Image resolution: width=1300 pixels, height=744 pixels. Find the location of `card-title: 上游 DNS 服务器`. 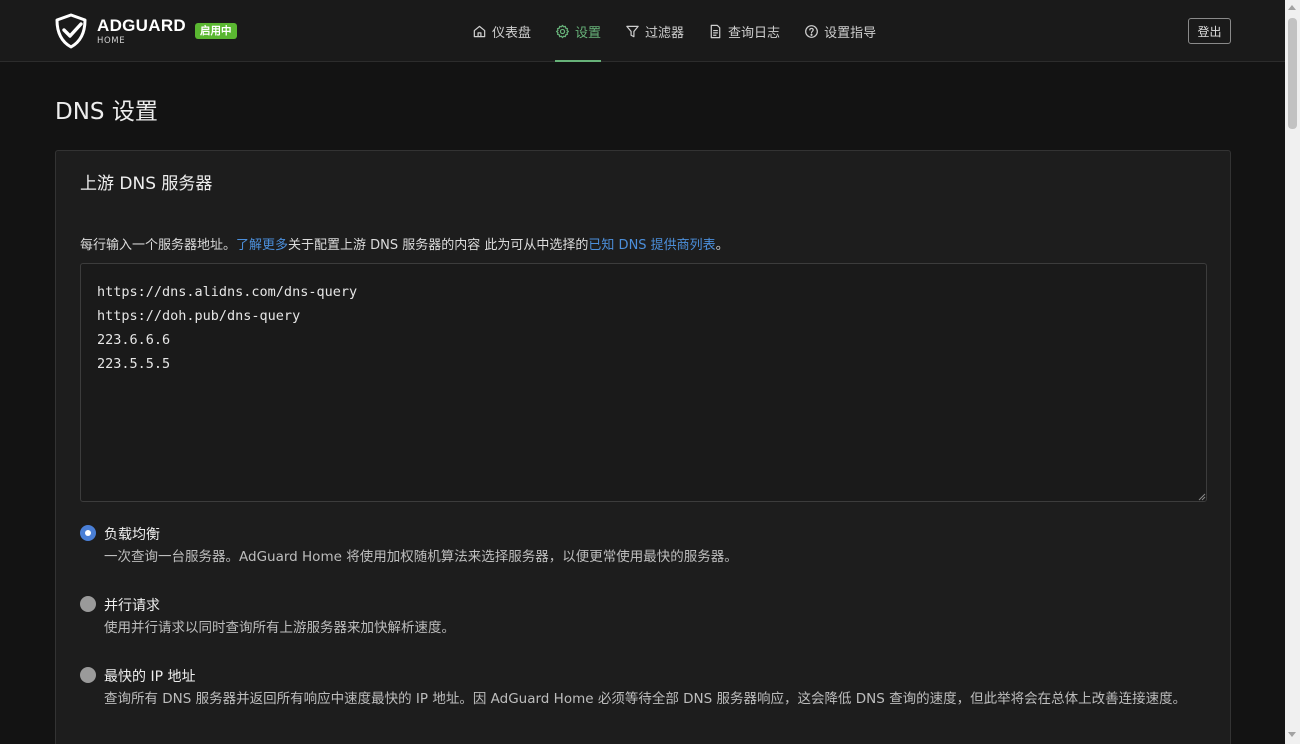

card-title: 上游 DNS 服务器 is located at coordinates (146, 184).